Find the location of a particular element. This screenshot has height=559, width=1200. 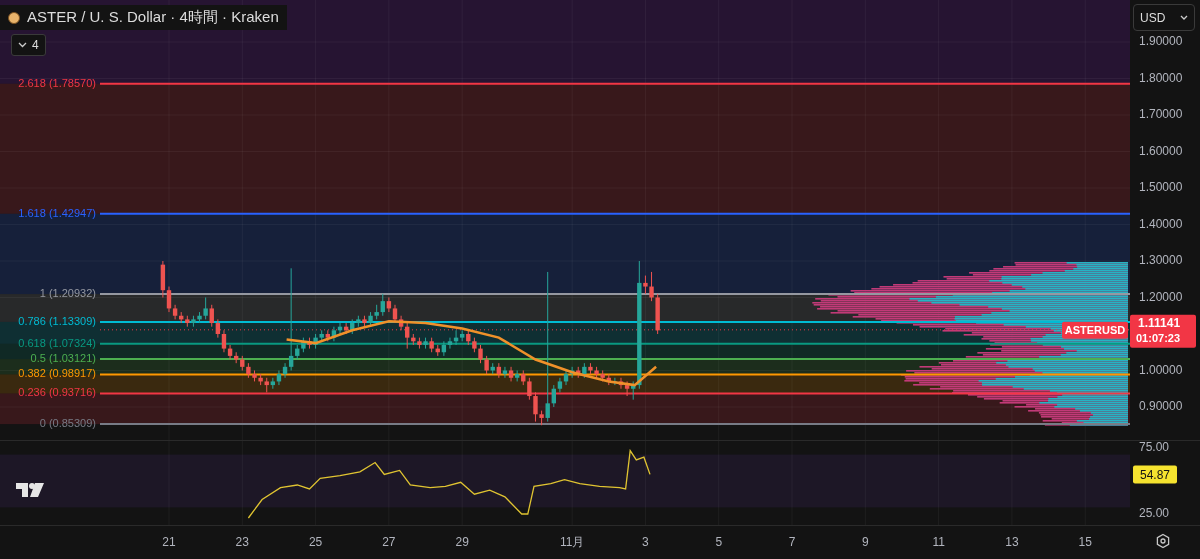

price-axis-label: 1.00000 is located at coordinates (1161, 369).